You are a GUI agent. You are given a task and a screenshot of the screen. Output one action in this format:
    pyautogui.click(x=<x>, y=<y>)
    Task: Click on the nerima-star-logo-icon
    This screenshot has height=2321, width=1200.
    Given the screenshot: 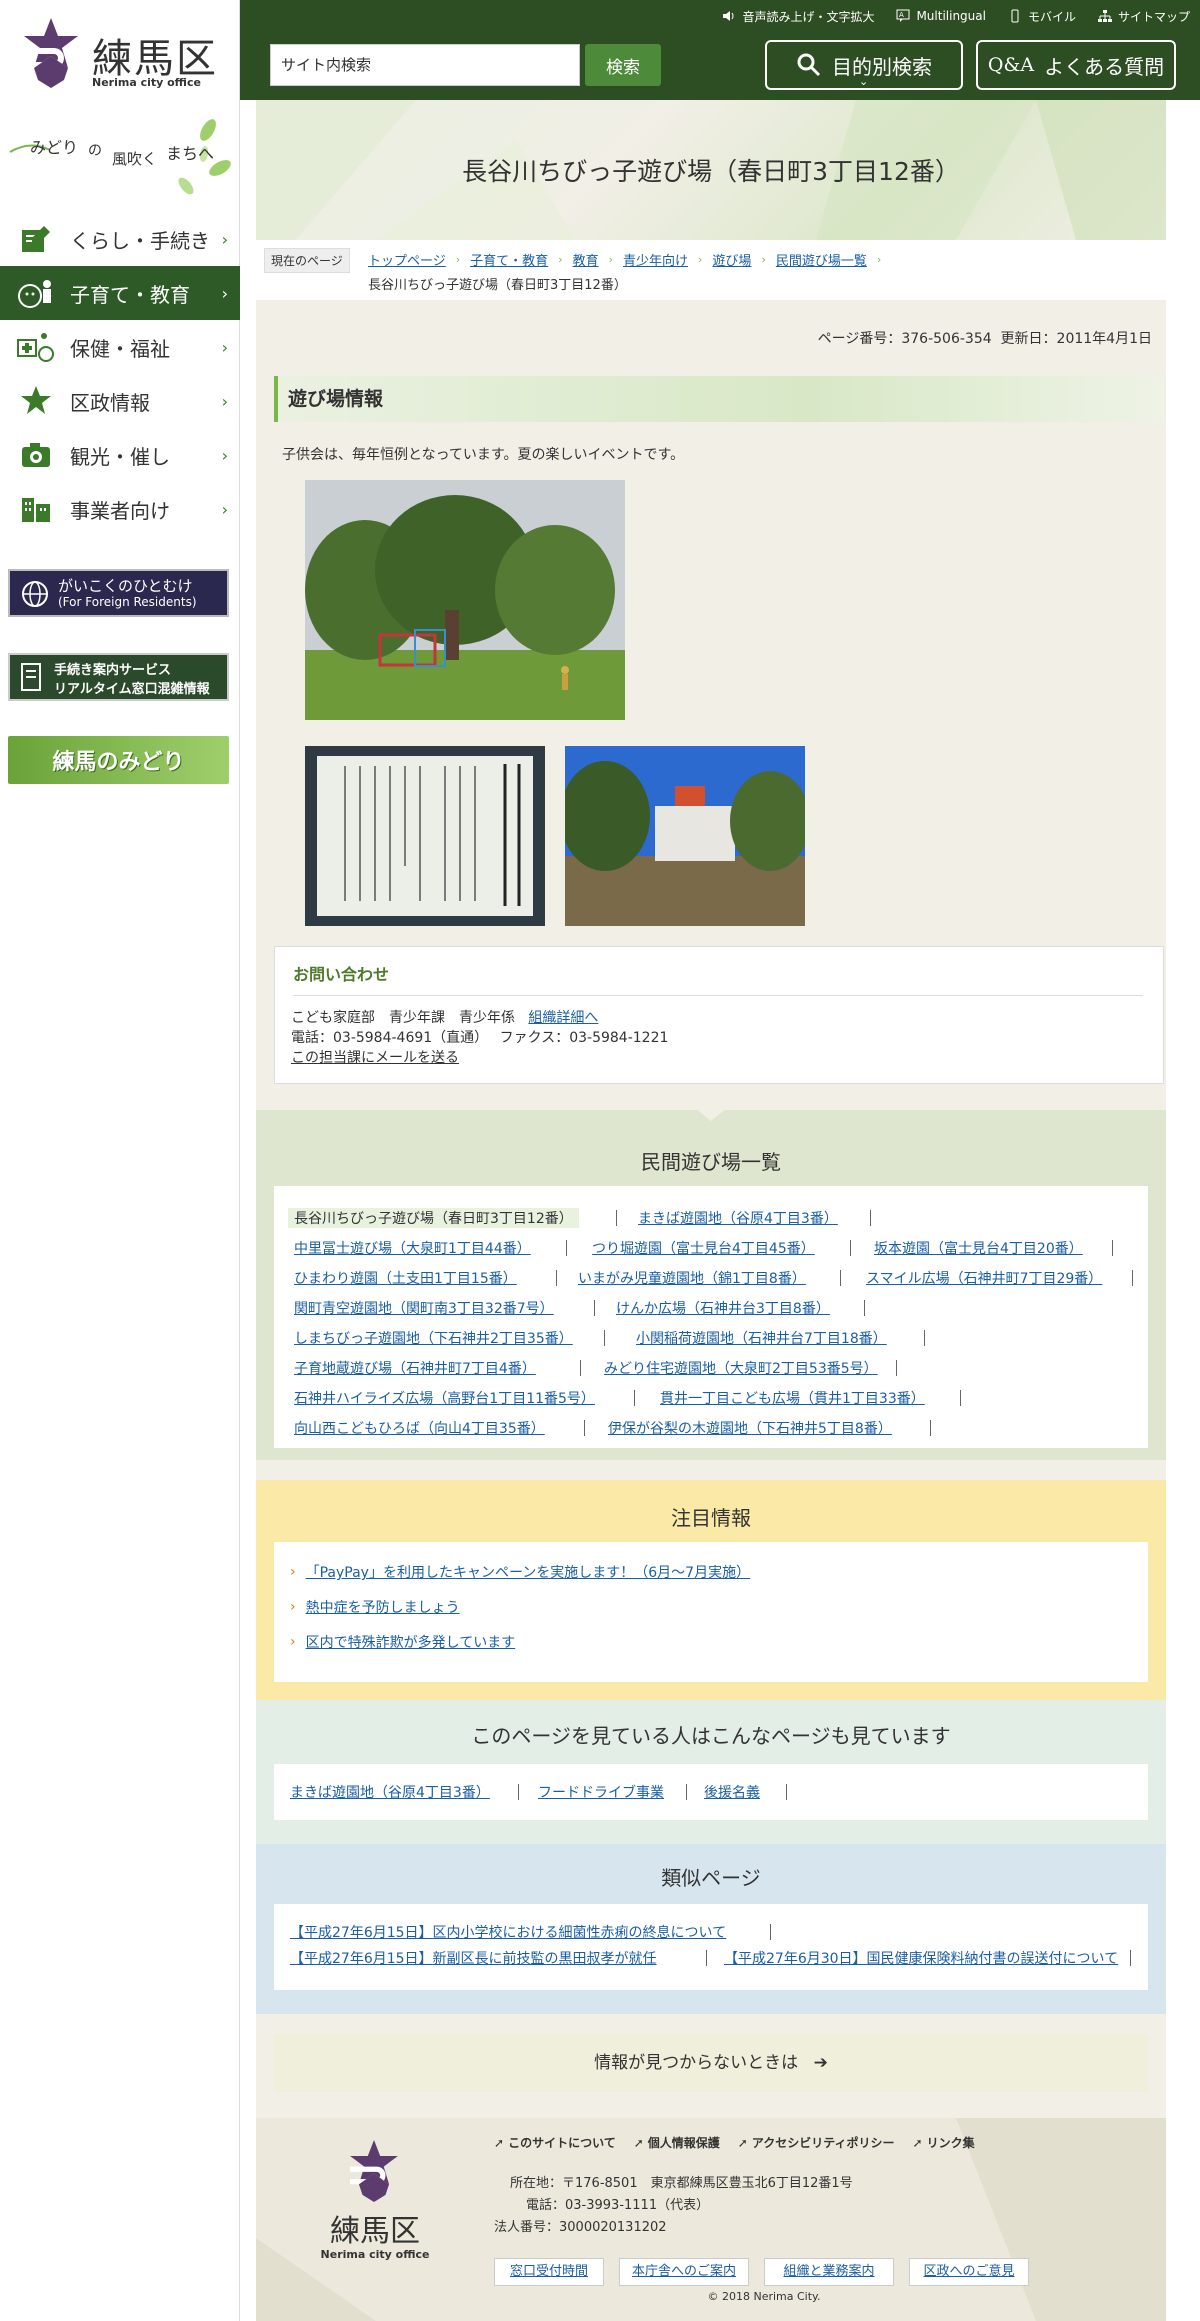 What is the action you would take?
    pyautogui.click(x=374, y=2171)
    